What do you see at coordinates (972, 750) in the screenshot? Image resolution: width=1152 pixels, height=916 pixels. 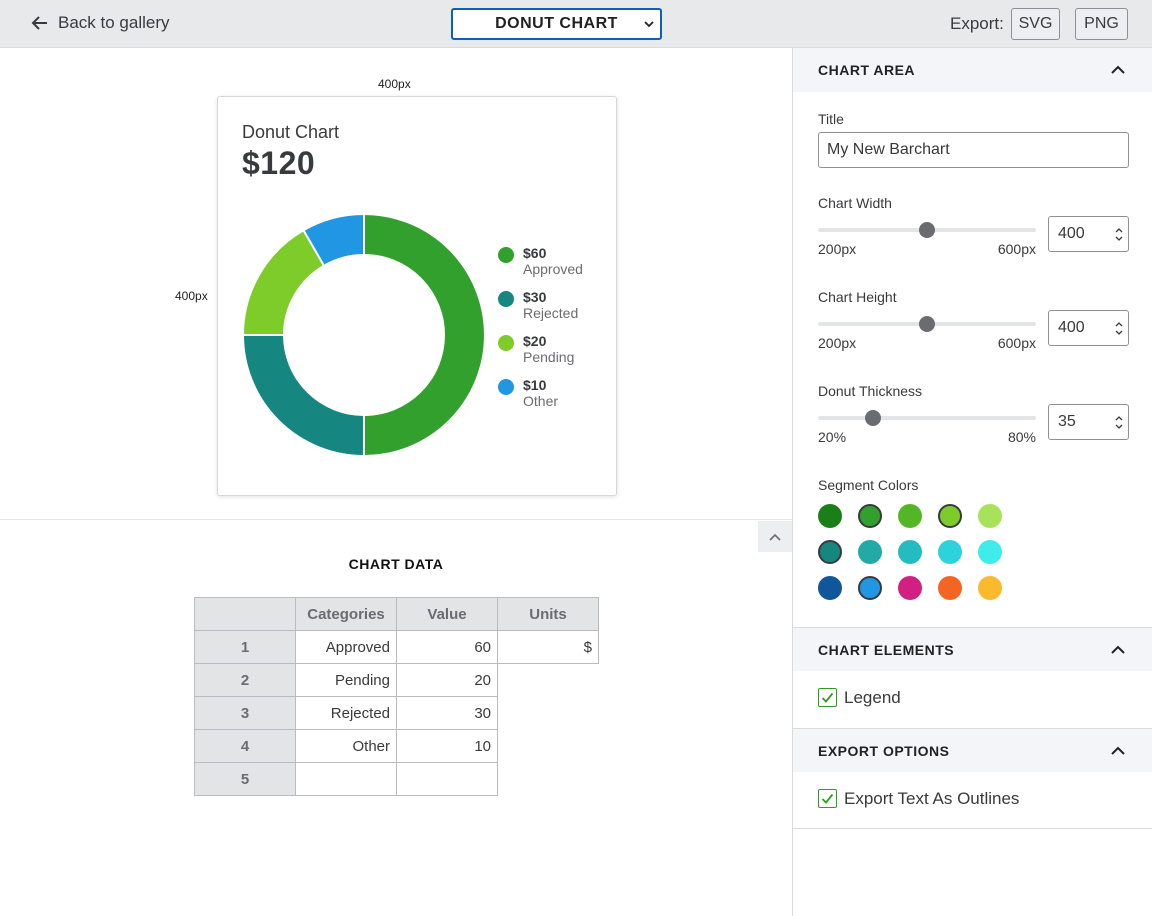 I see `export-options-section-header: EXPORT OPTIONS` at bounding box center [972, 750].